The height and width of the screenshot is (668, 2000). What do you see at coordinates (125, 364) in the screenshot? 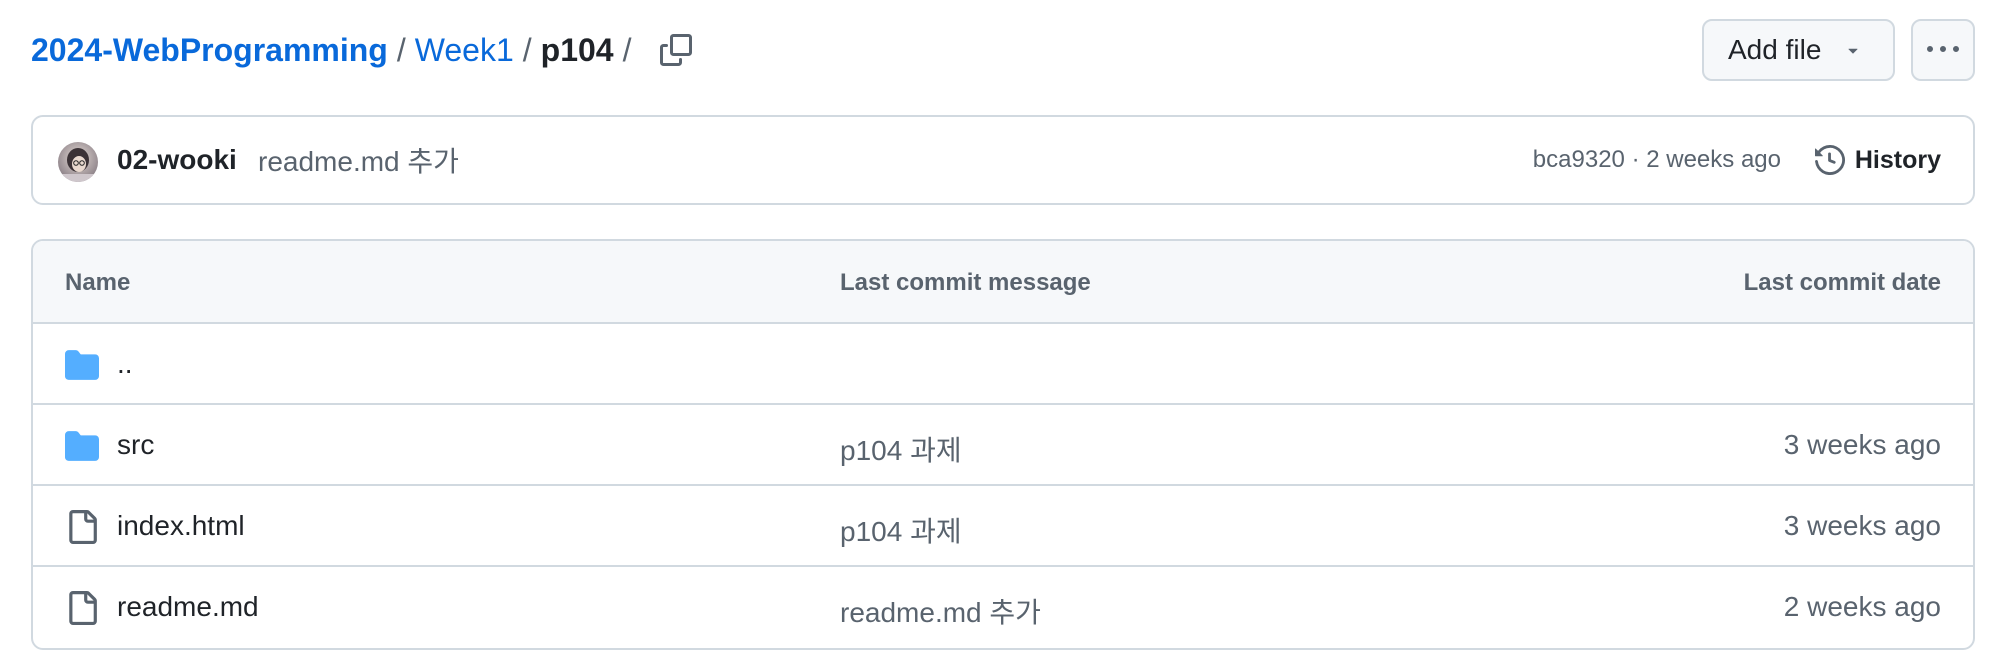
I see `file-name-link: ..` at bounding box center [125, 364].